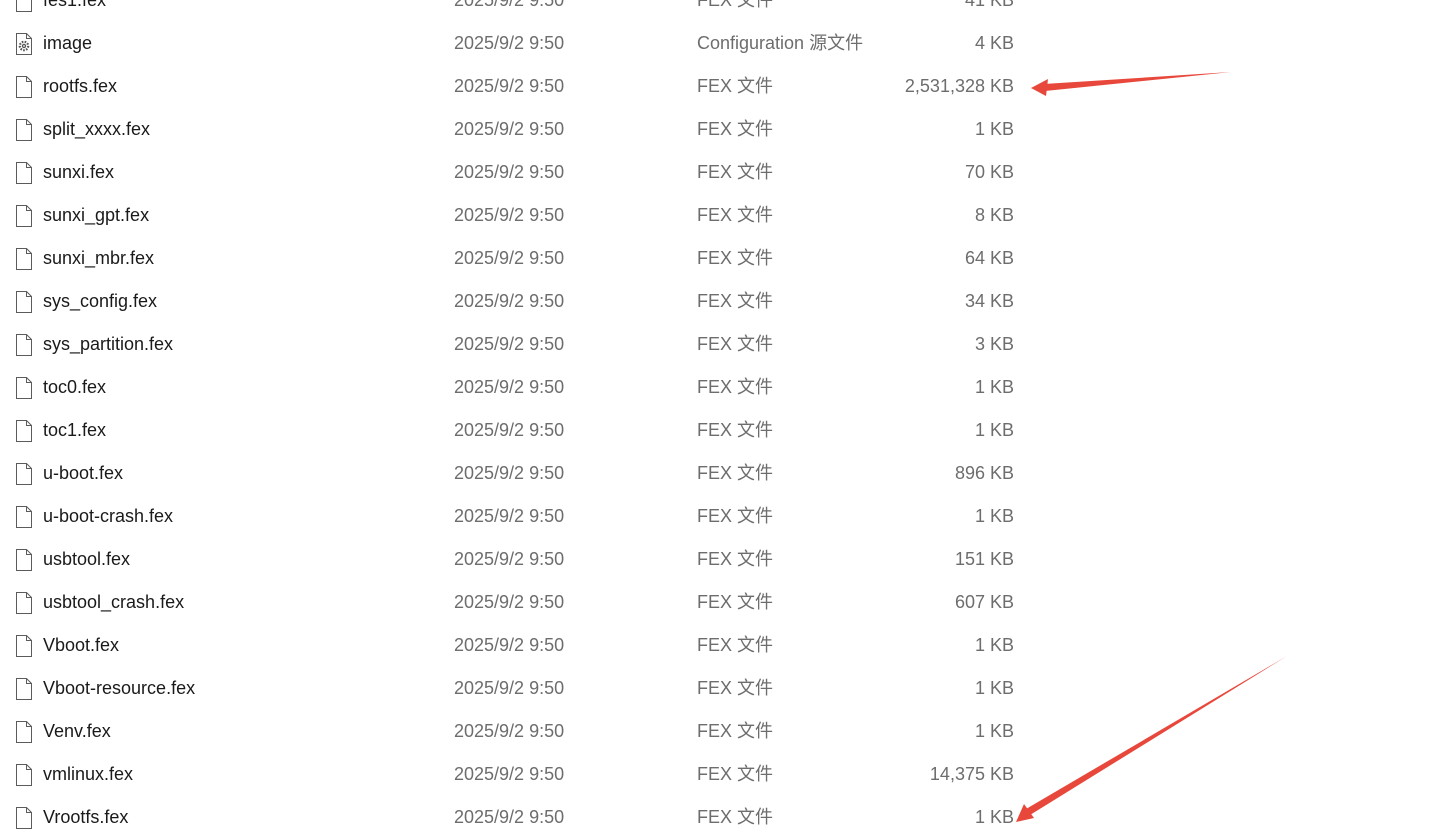  I want to click on file-row: sunxi_mbr.fex 2025/9/2 9:50 FEX 文件 64 KB, so click(716, 258).